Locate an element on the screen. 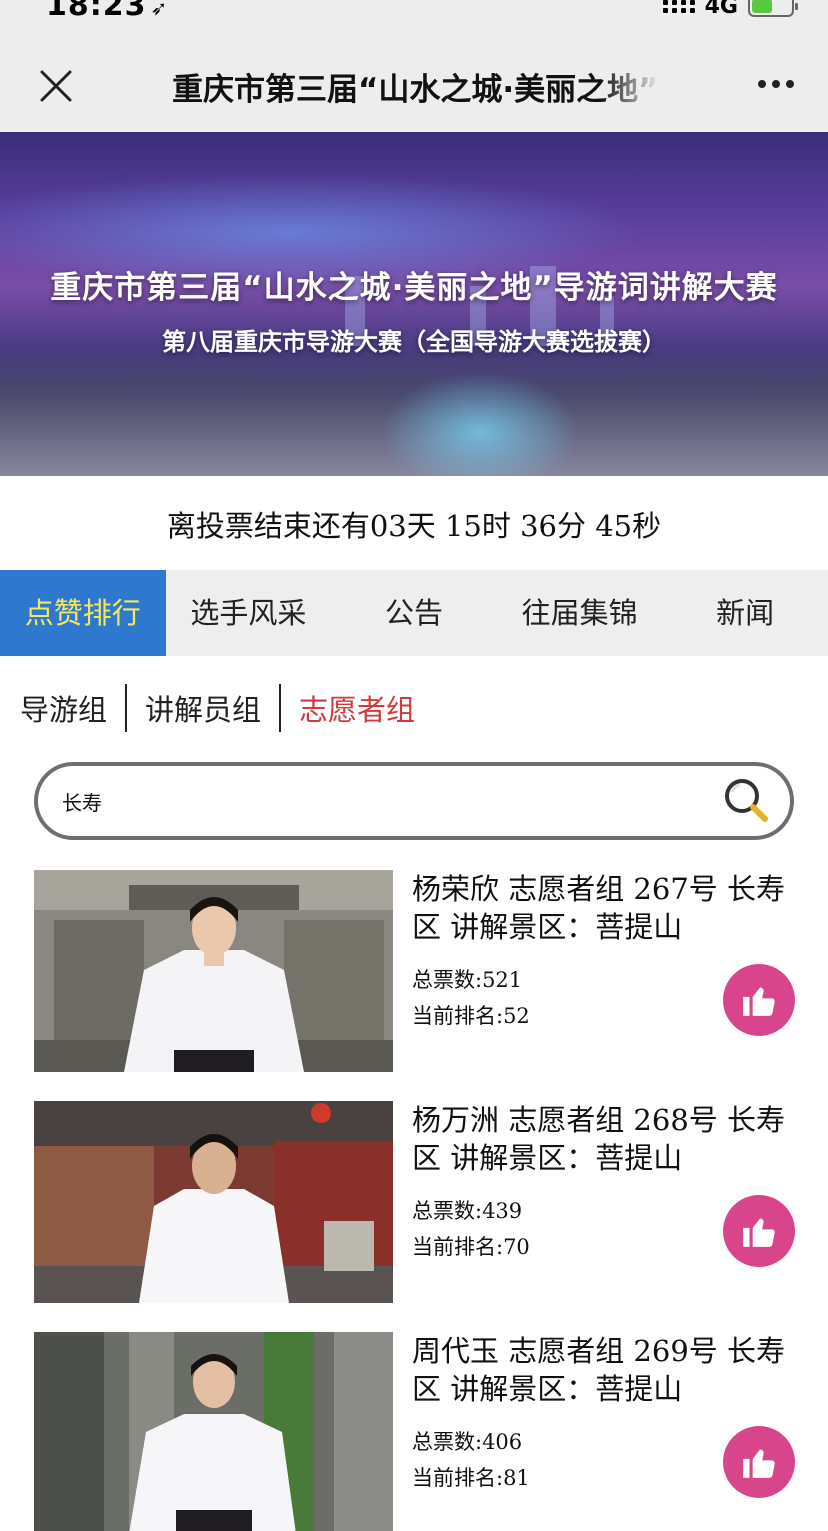 The width and height of the screenshot is (828, 1531). contestant-rank: 当前排名:70 is located at coordinates (471, 1247).